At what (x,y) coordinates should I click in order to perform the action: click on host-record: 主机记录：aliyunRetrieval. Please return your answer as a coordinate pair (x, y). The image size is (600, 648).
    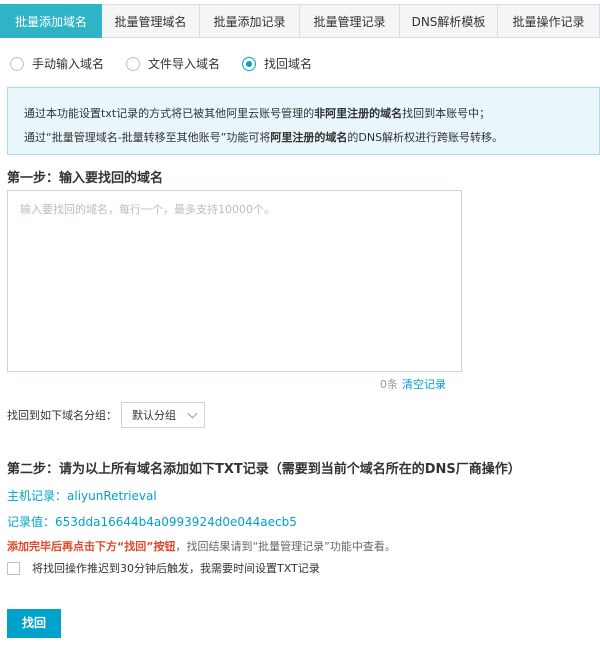
    Looking at the image, I should click on (82, 496).